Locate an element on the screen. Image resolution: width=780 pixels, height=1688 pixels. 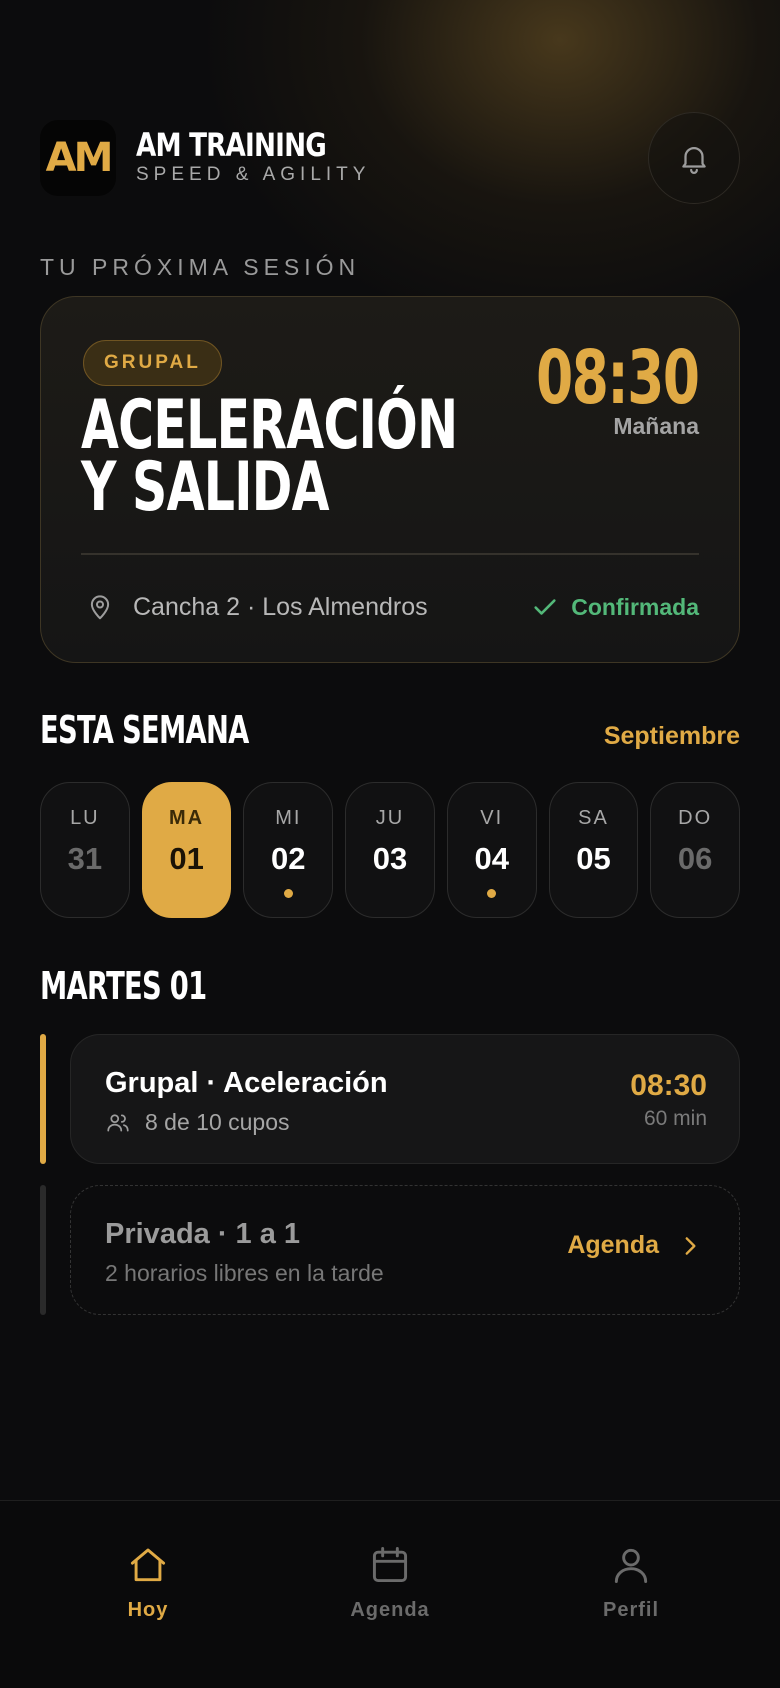
day-chip-weekday: MA is located at coordinates (187, 818).